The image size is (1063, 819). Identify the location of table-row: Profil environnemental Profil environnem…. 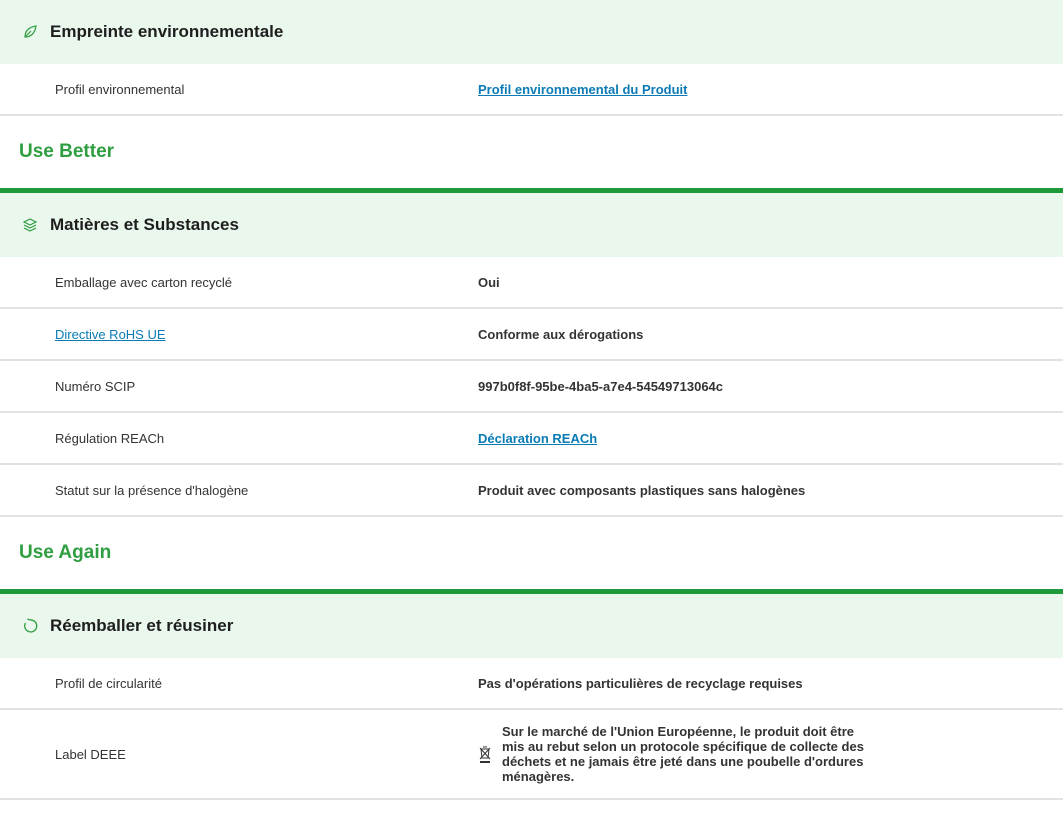
(531, 90).